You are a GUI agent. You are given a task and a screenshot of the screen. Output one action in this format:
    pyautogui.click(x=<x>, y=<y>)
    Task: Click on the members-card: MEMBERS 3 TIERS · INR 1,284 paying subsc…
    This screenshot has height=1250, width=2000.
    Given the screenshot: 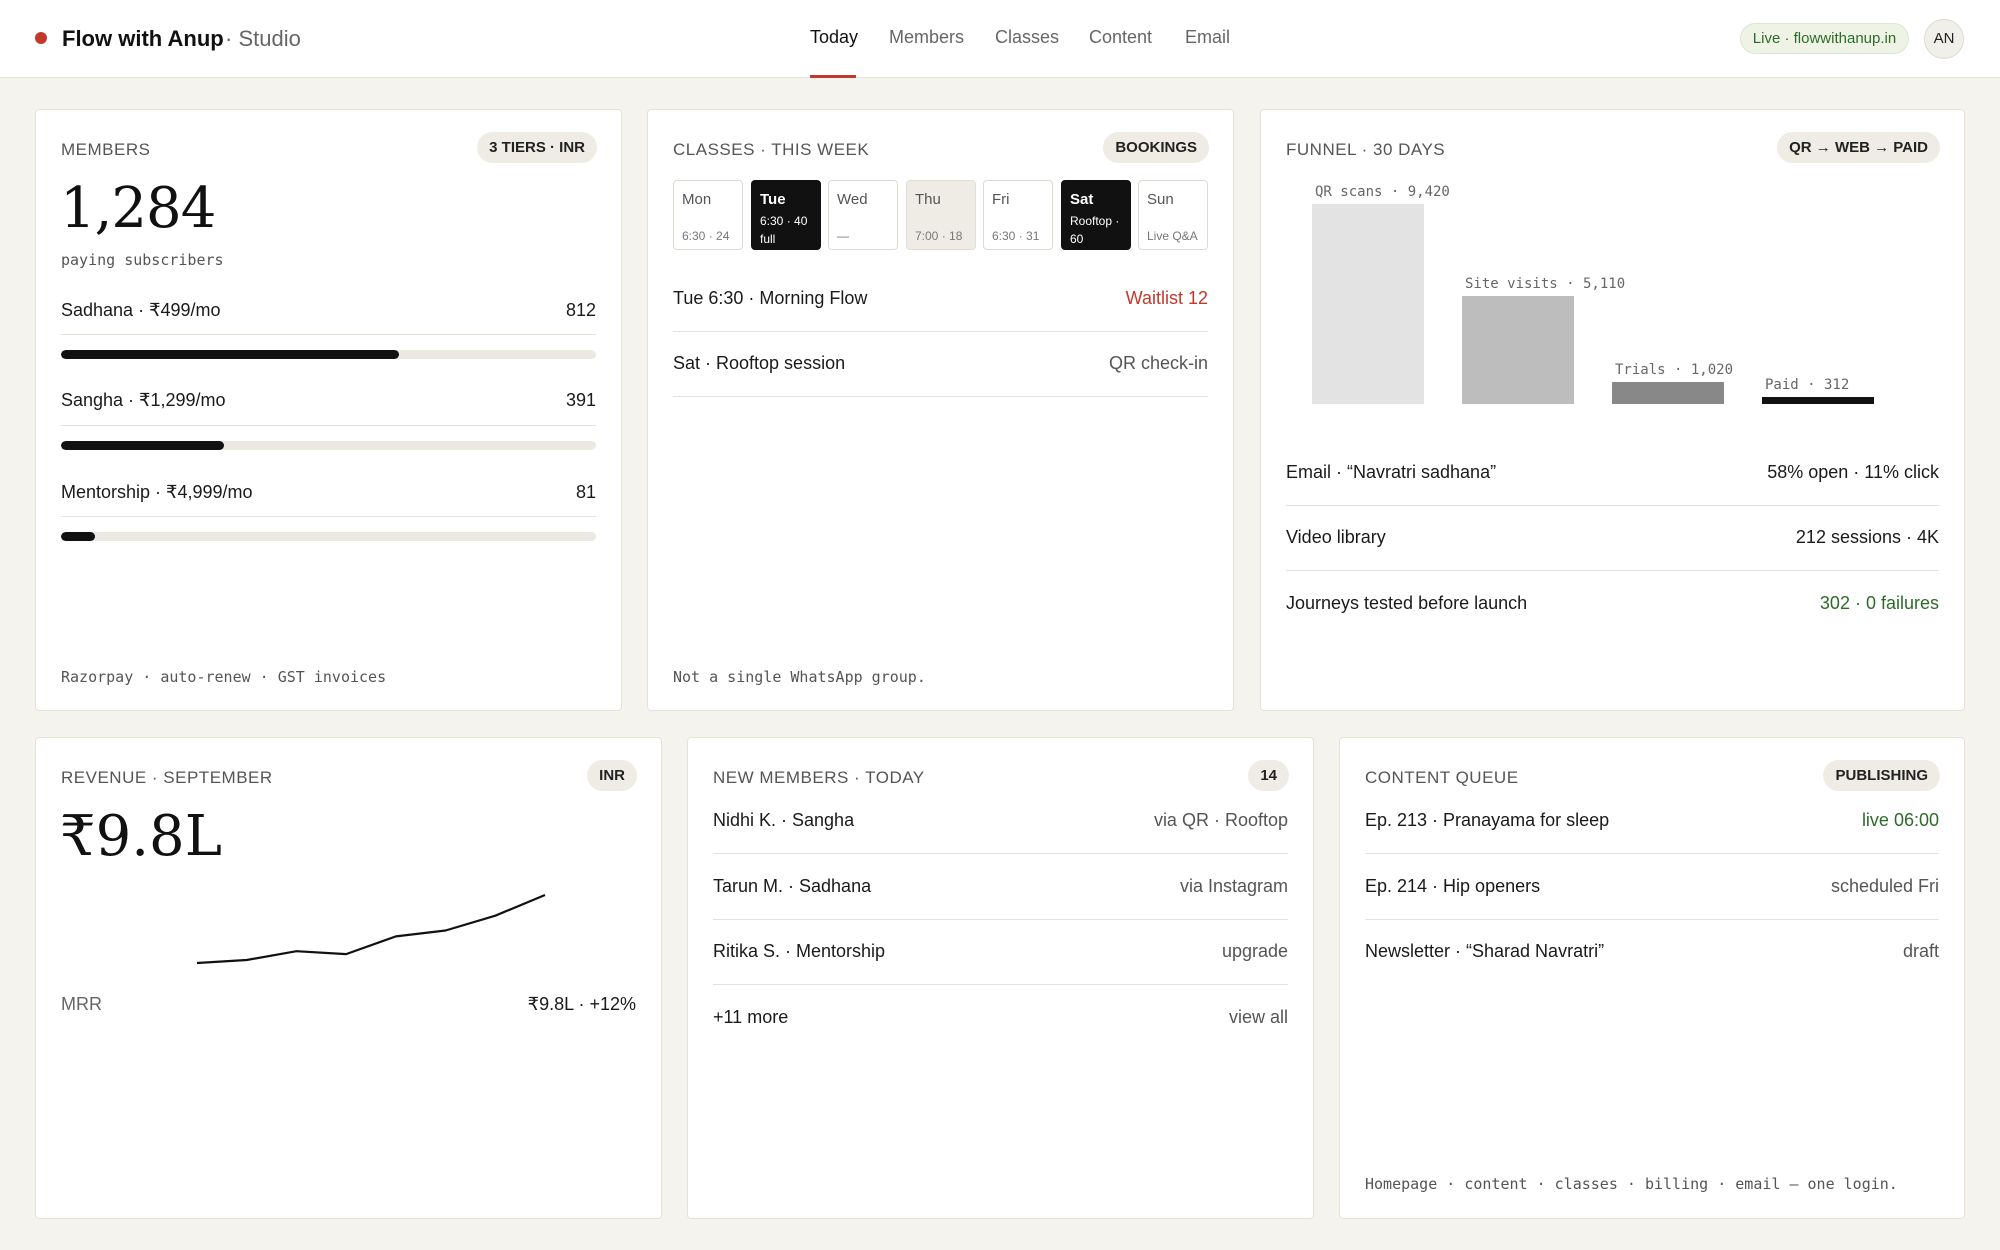 What is the action you would take?
    pyautogui.click(x=328, y=410)
    